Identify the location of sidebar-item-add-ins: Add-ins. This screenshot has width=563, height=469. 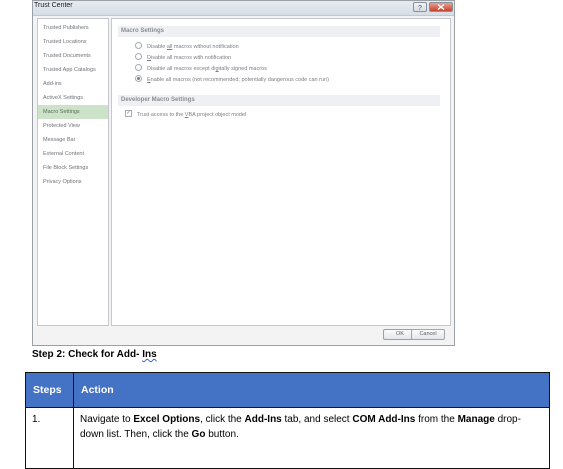
(73, 84).